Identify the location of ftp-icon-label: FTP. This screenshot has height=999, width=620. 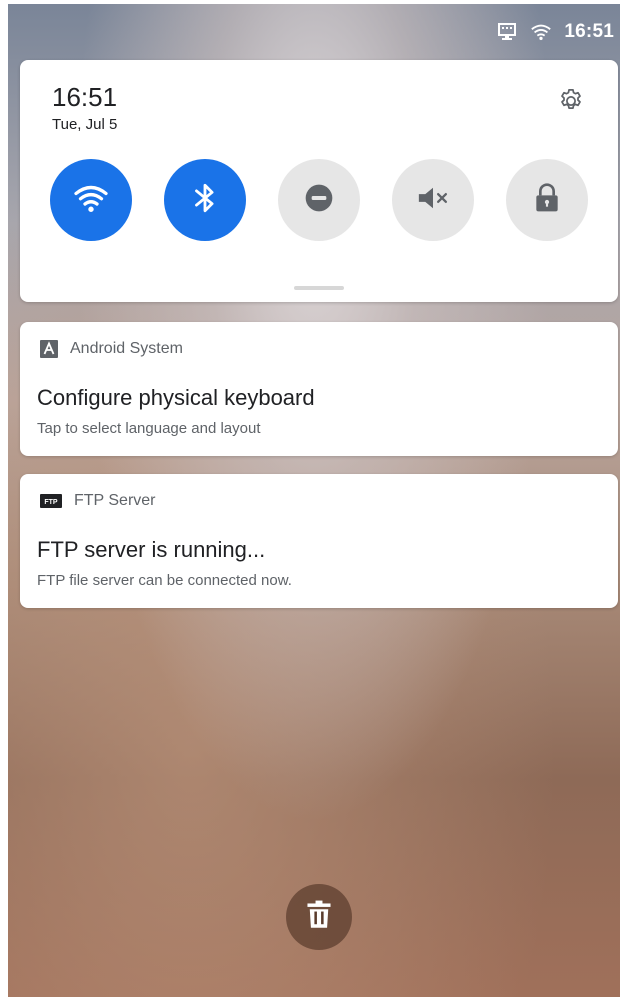
(51, 502).